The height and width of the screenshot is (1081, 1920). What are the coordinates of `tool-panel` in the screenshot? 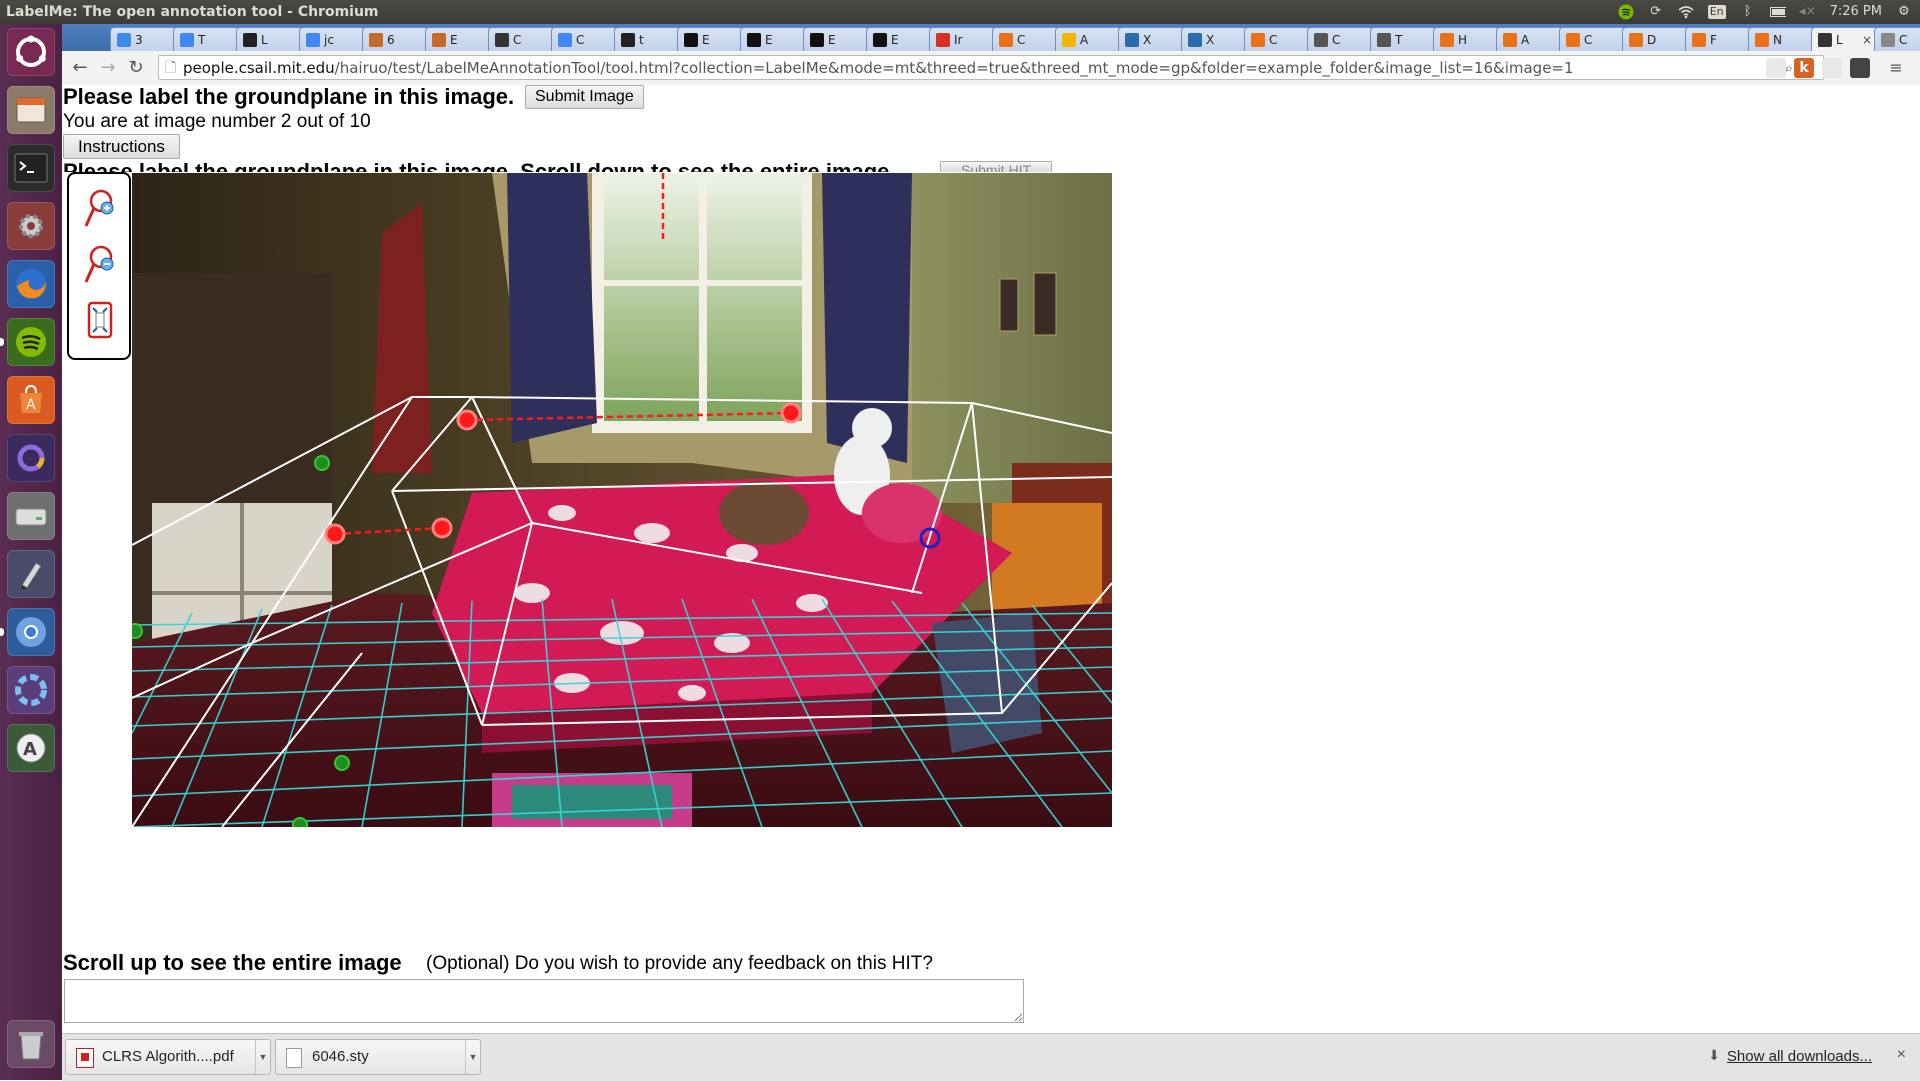 It's located at (99, 266).